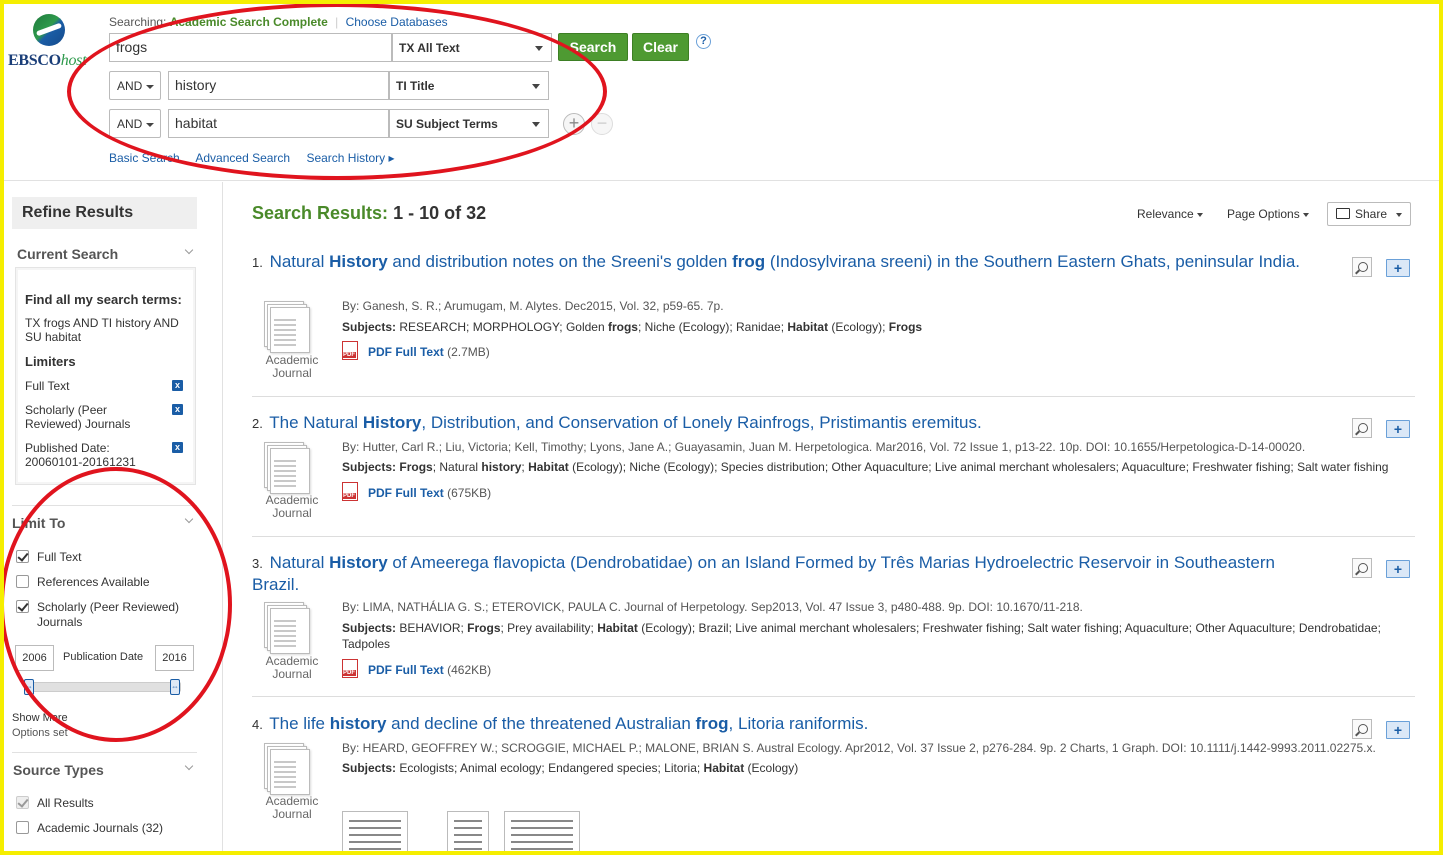  What do you see at coordinates (135, 123) in the screenshot?
I see `boolean-operator-3: AND` at bounding box center [135, 123].